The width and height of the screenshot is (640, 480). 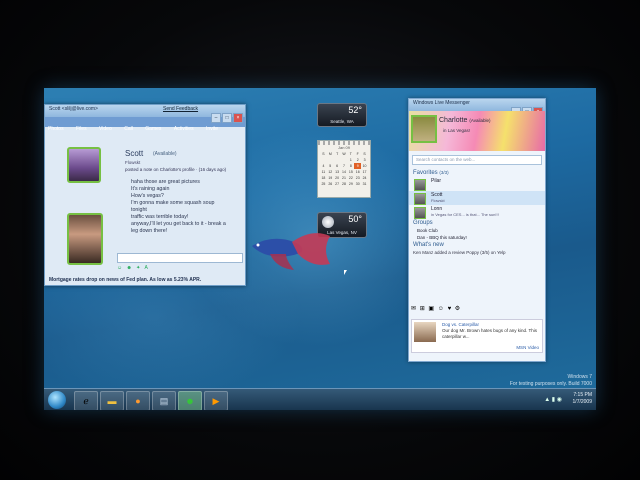 I want to click on groups-header: Groups, so click(x=477, y=223).